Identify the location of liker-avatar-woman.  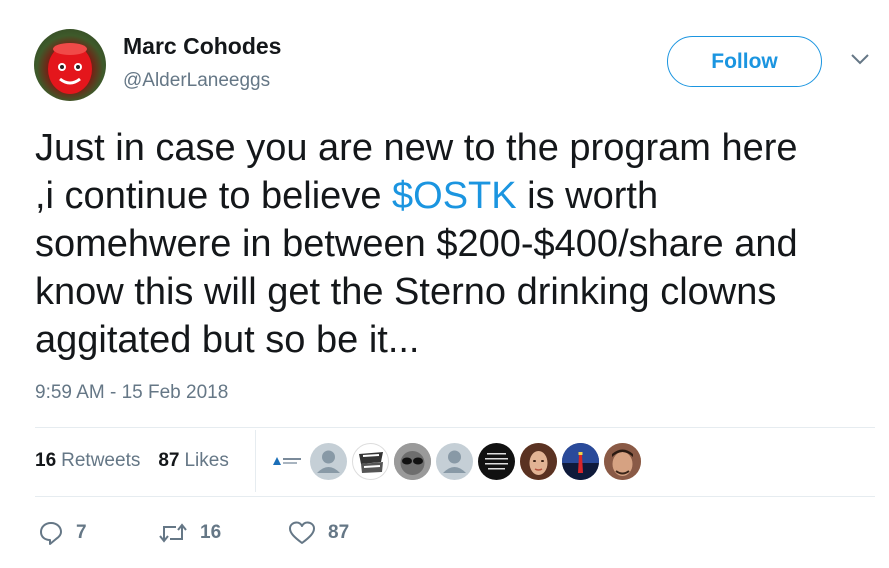
(538, 461).